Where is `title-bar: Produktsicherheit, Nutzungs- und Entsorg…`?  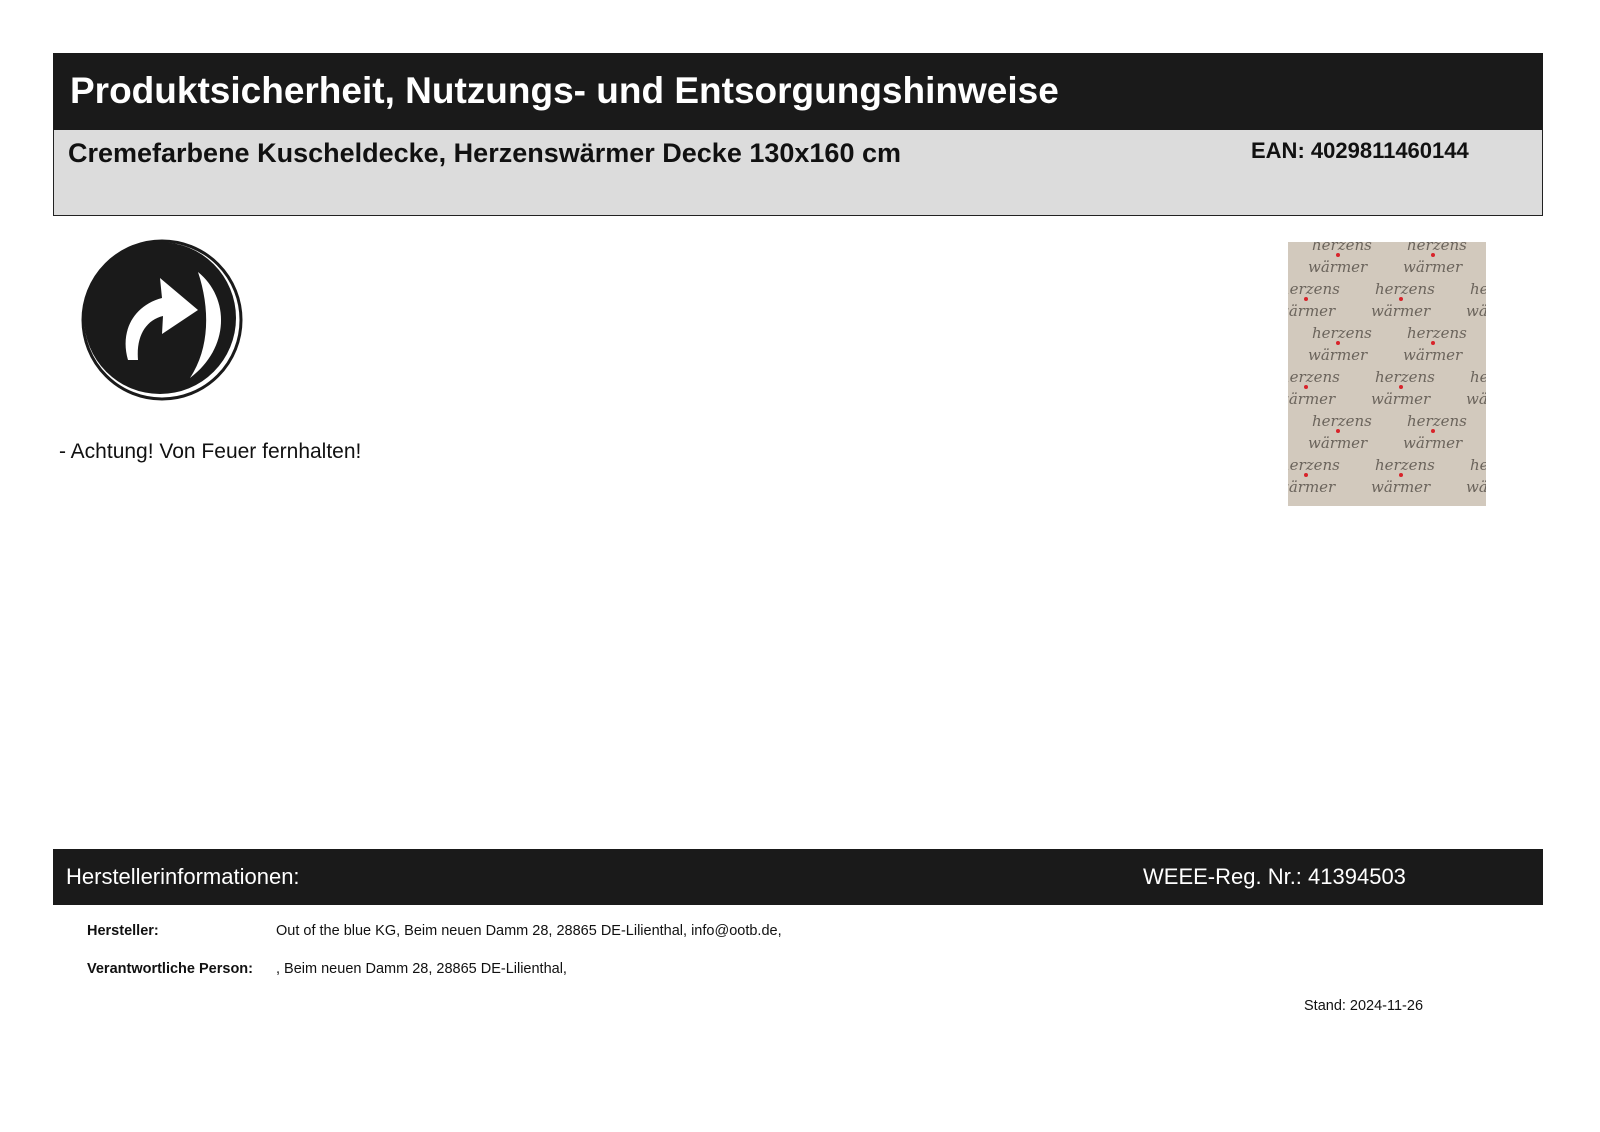 title-bar: Produktsicherheit, Nutzungs- und Entsorg… is located at coordinates (798, 91).